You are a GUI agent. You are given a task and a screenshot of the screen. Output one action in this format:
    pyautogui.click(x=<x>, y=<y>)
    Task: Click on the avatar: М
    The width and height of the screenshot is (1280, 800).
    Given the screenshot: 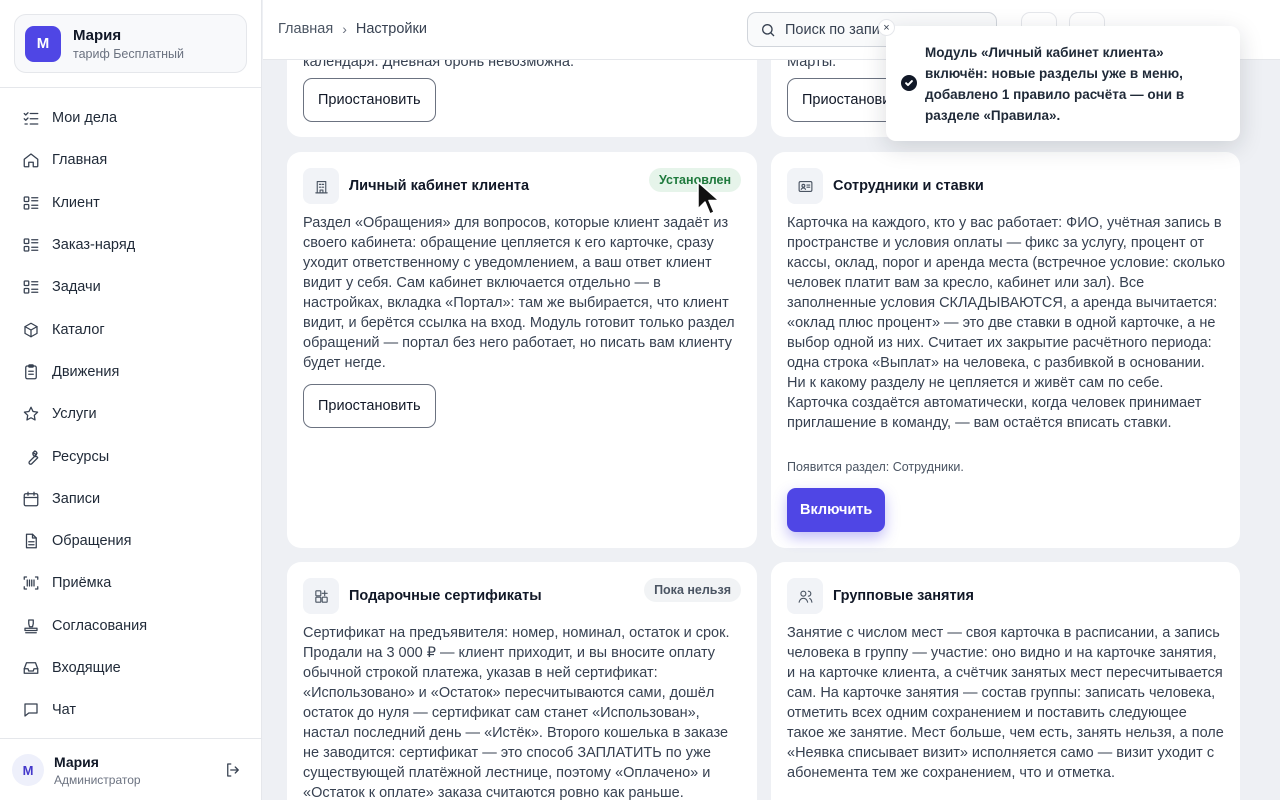 What is the action you would take?
    pyautogui.click(x=28, y=770)
    